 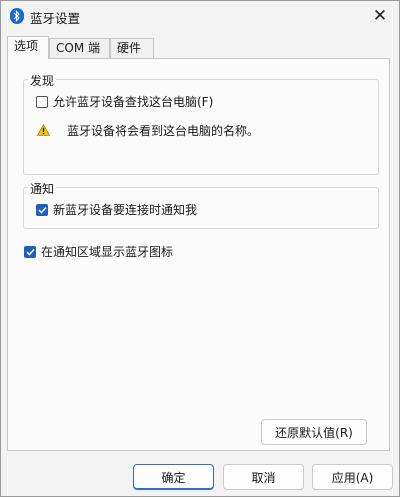 What do you see at coordinates (200, 16) in the screenshot?
I see `title-bar: 蓝牙设置 ✕` at bounding box center [200, 16].